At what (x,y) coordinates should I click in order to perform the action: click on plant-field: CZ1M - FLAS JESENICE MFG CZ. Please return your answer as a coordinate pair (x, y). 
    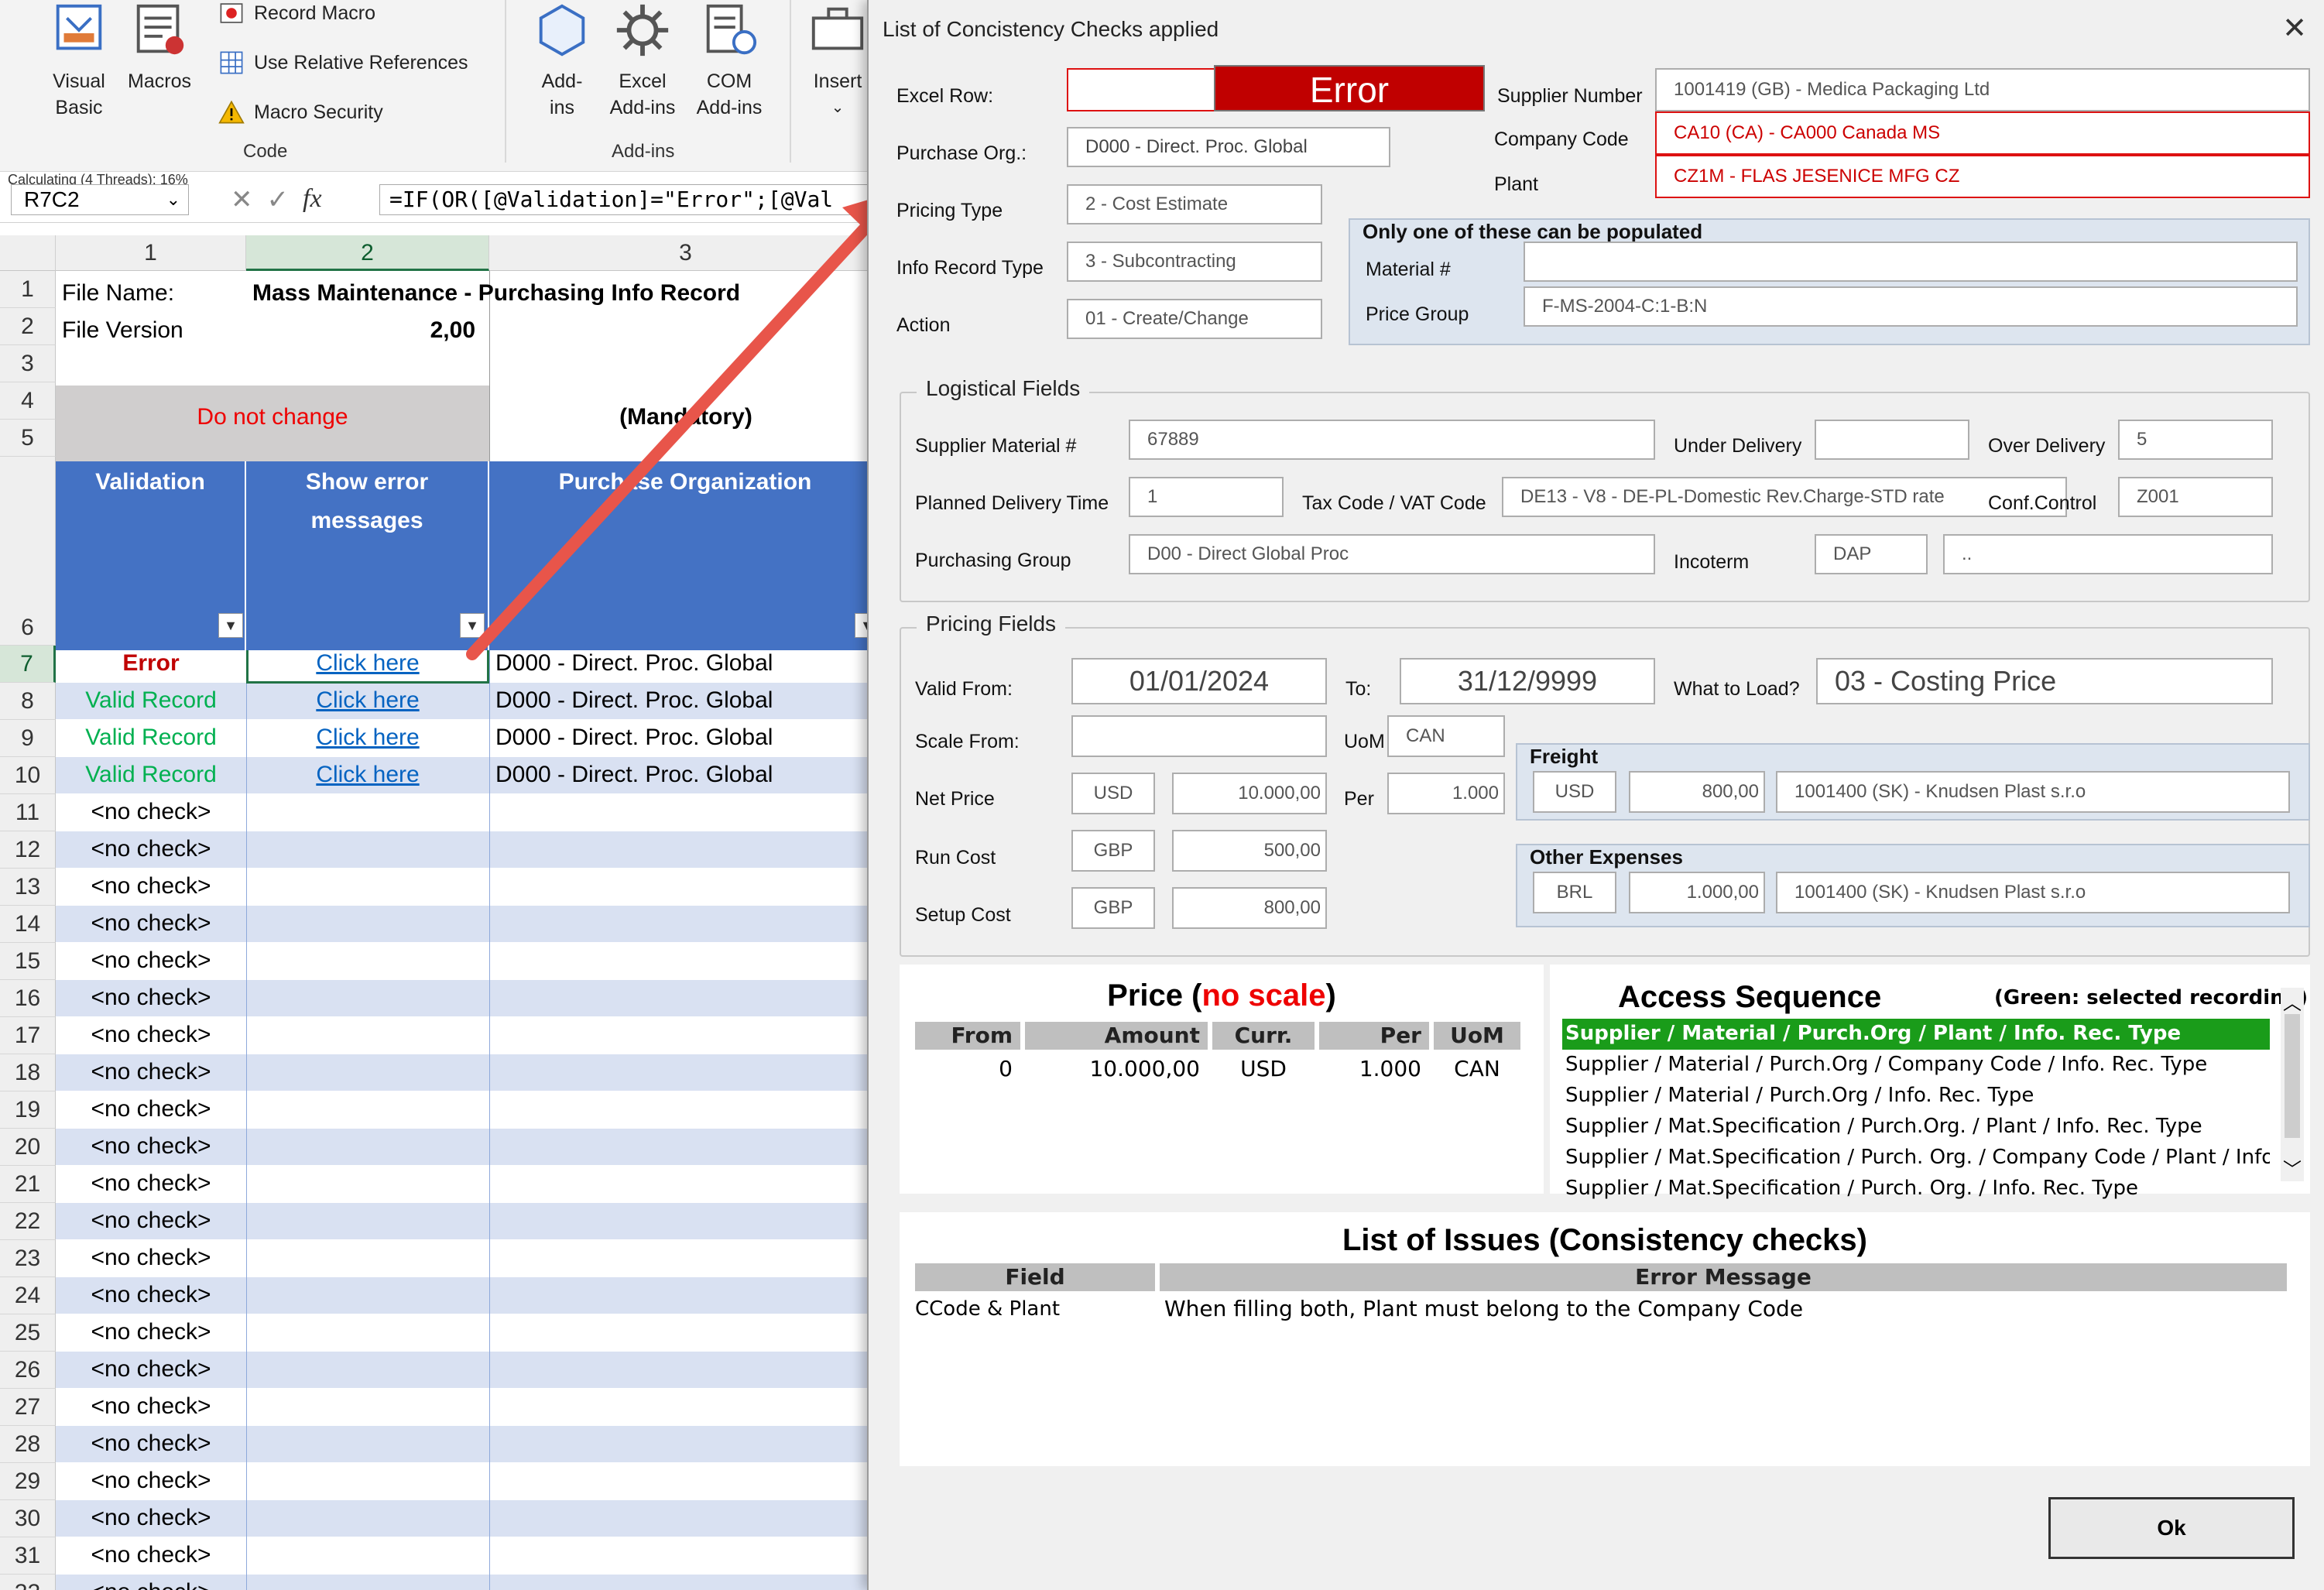
    Looking at the image, I should click on (1982, 176).